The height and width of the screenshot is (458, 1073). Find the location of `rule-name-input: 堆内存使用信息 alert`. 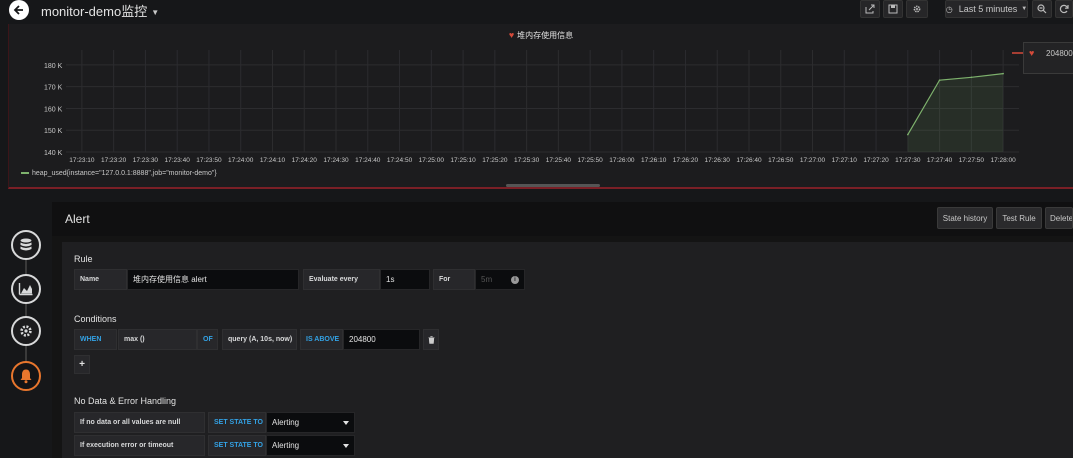

rule-name-input: 堆内存使用信息 alert is located at coordinates (213, 279).